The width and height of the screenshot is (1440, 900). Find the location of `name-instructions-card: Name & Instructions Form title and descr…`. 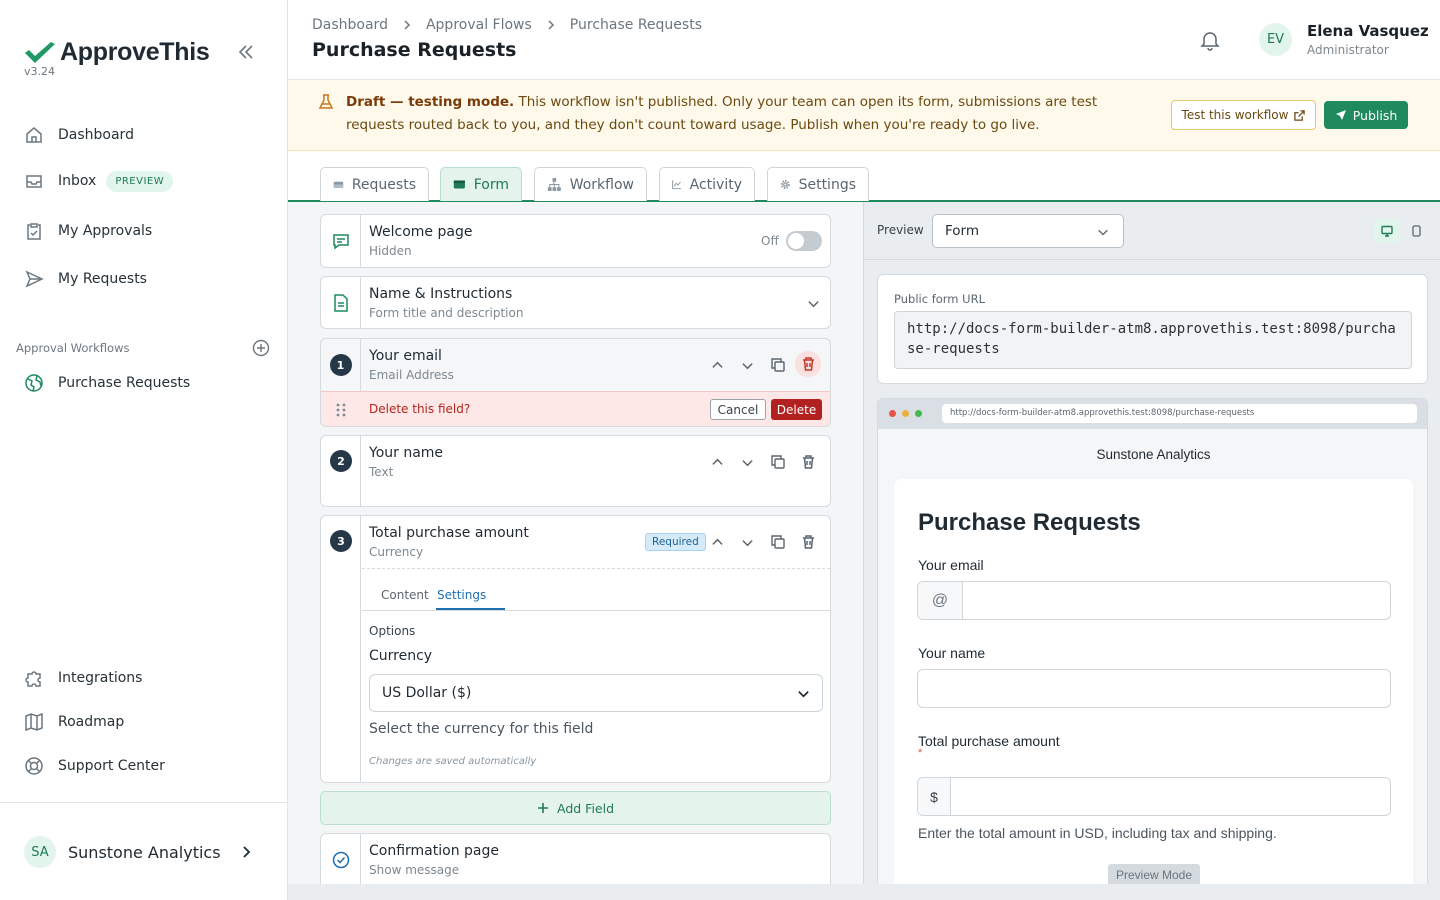

name-instructions-card: Name & Instructions Form title and descr… is located at coordinates (575, 302).